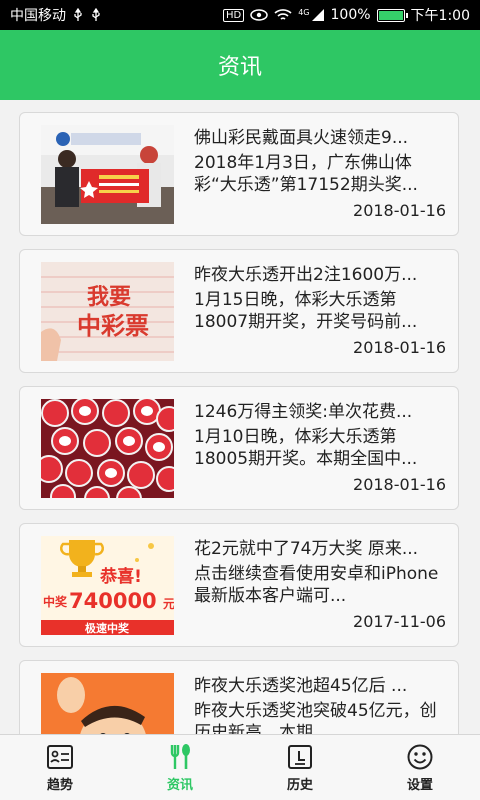  What do you see at coordinates (113, 601) in the screenshot?
I see `prize-amount: 740000` at bounding box center [113, 601].